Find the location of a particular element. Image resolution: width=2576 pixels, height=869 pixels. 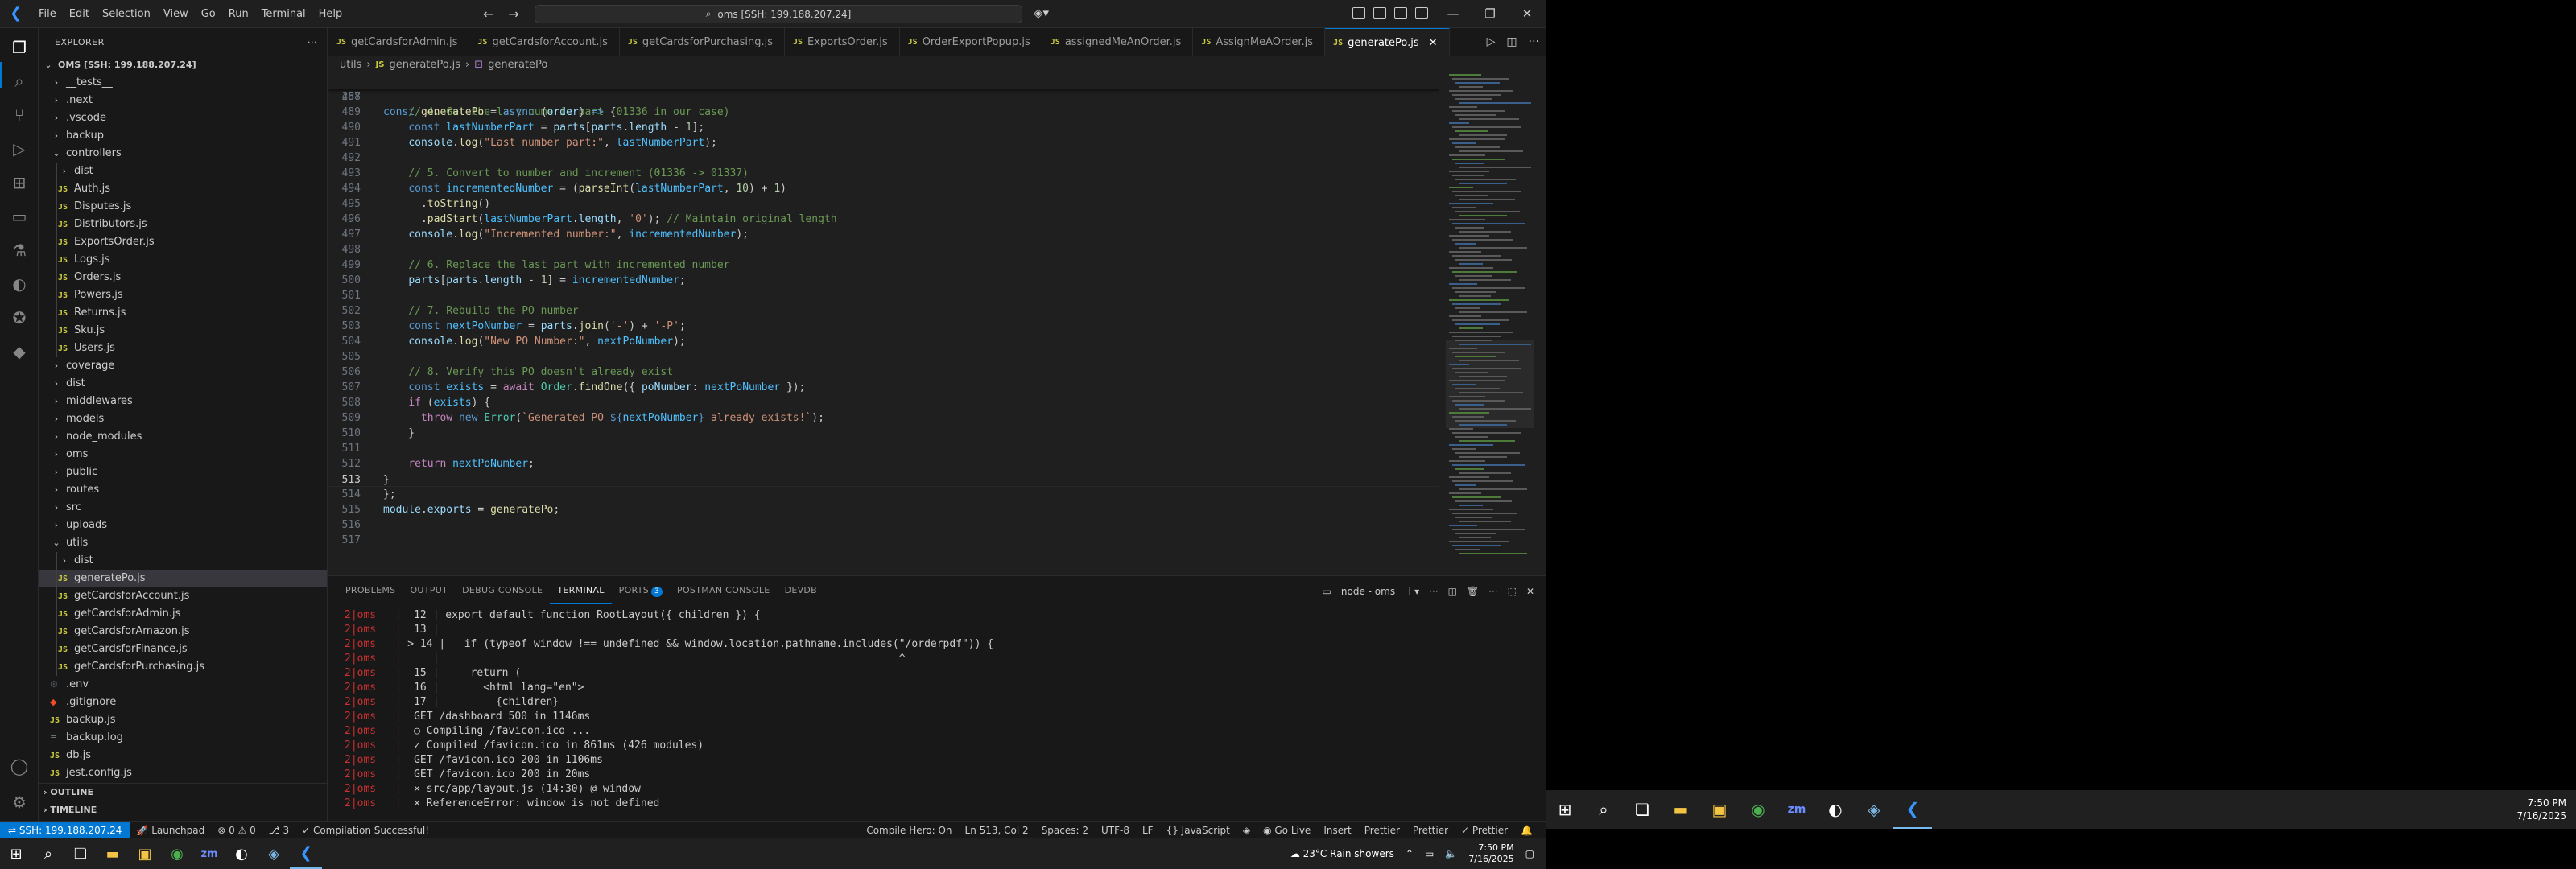

panel-tab-terminal: TERMINAL is located at coordinates (581, 590).